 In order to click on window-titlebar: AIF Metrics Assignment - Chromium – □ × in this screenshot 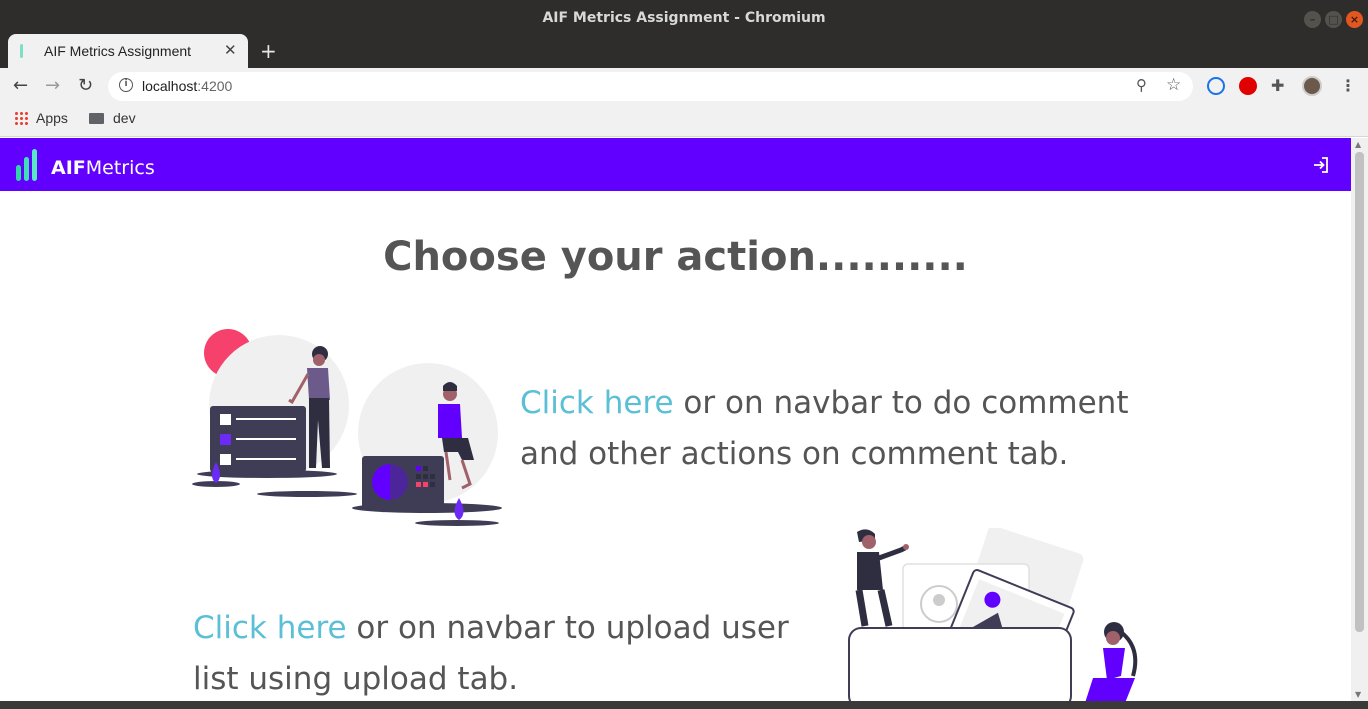, I will do `click(684, 17)`.